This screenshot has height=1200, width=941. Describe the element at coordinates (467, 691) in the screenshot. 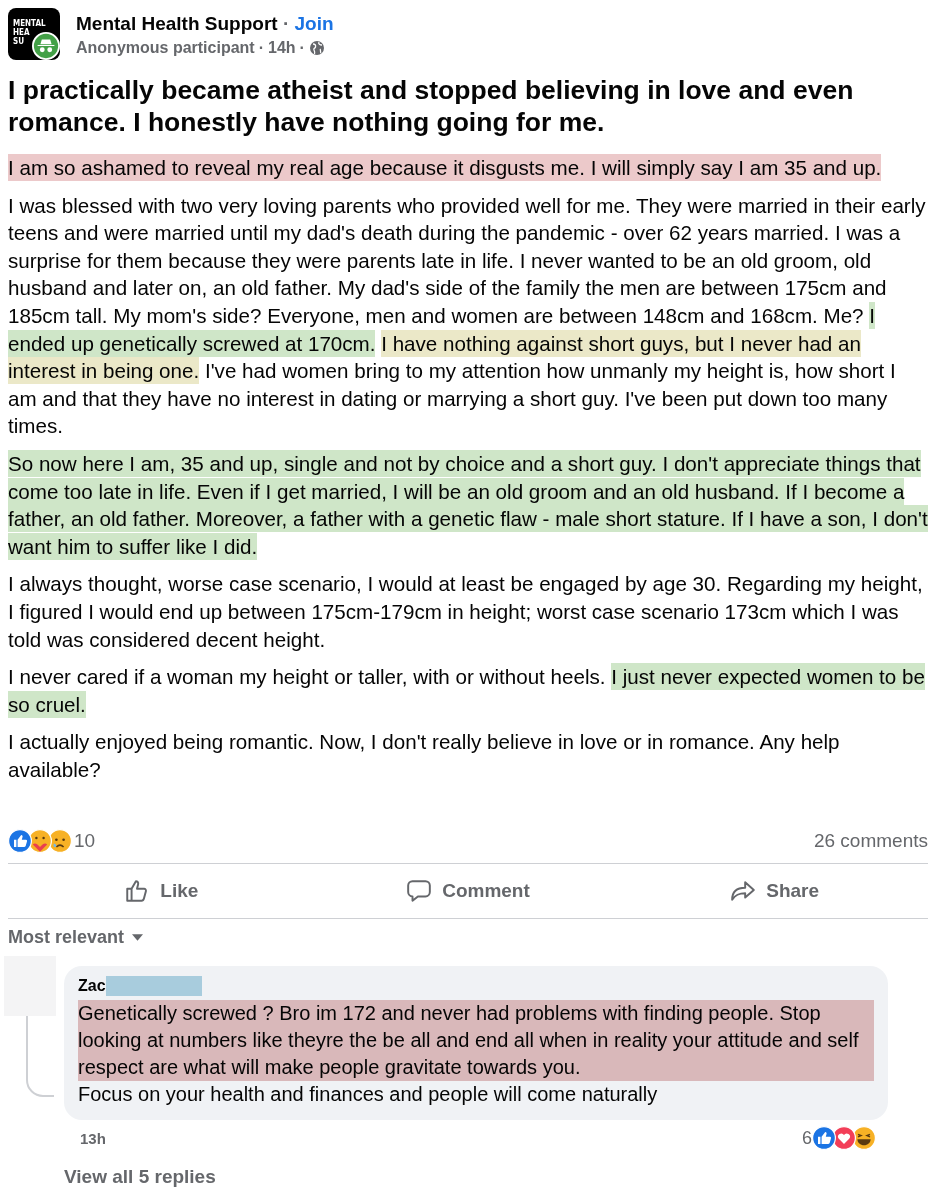

I see `post-paragraph: I never cared if a woman my height or taller, with or without heels. I just never expected women to be so cruel.` at that location.